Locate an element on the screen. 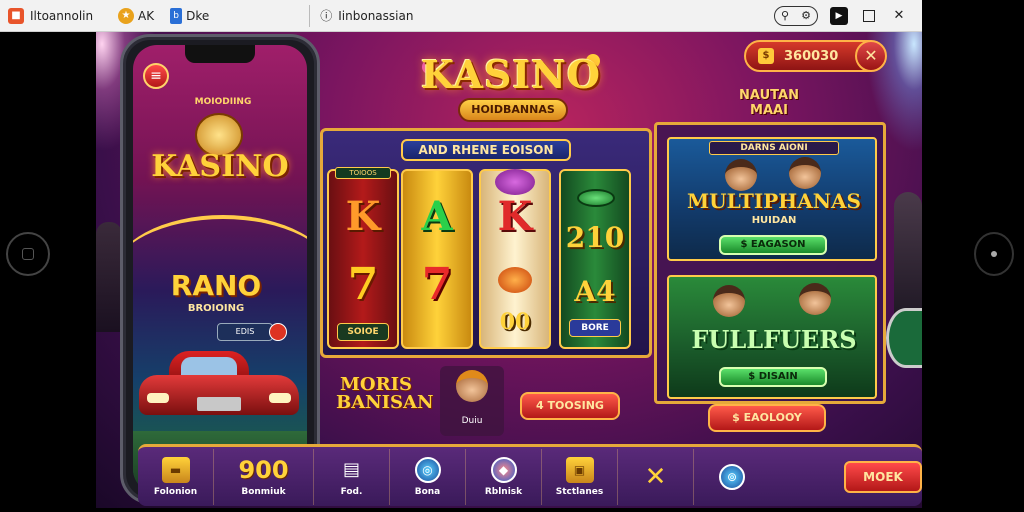  bookmark-icon: b is located at coordinates (176, 15).